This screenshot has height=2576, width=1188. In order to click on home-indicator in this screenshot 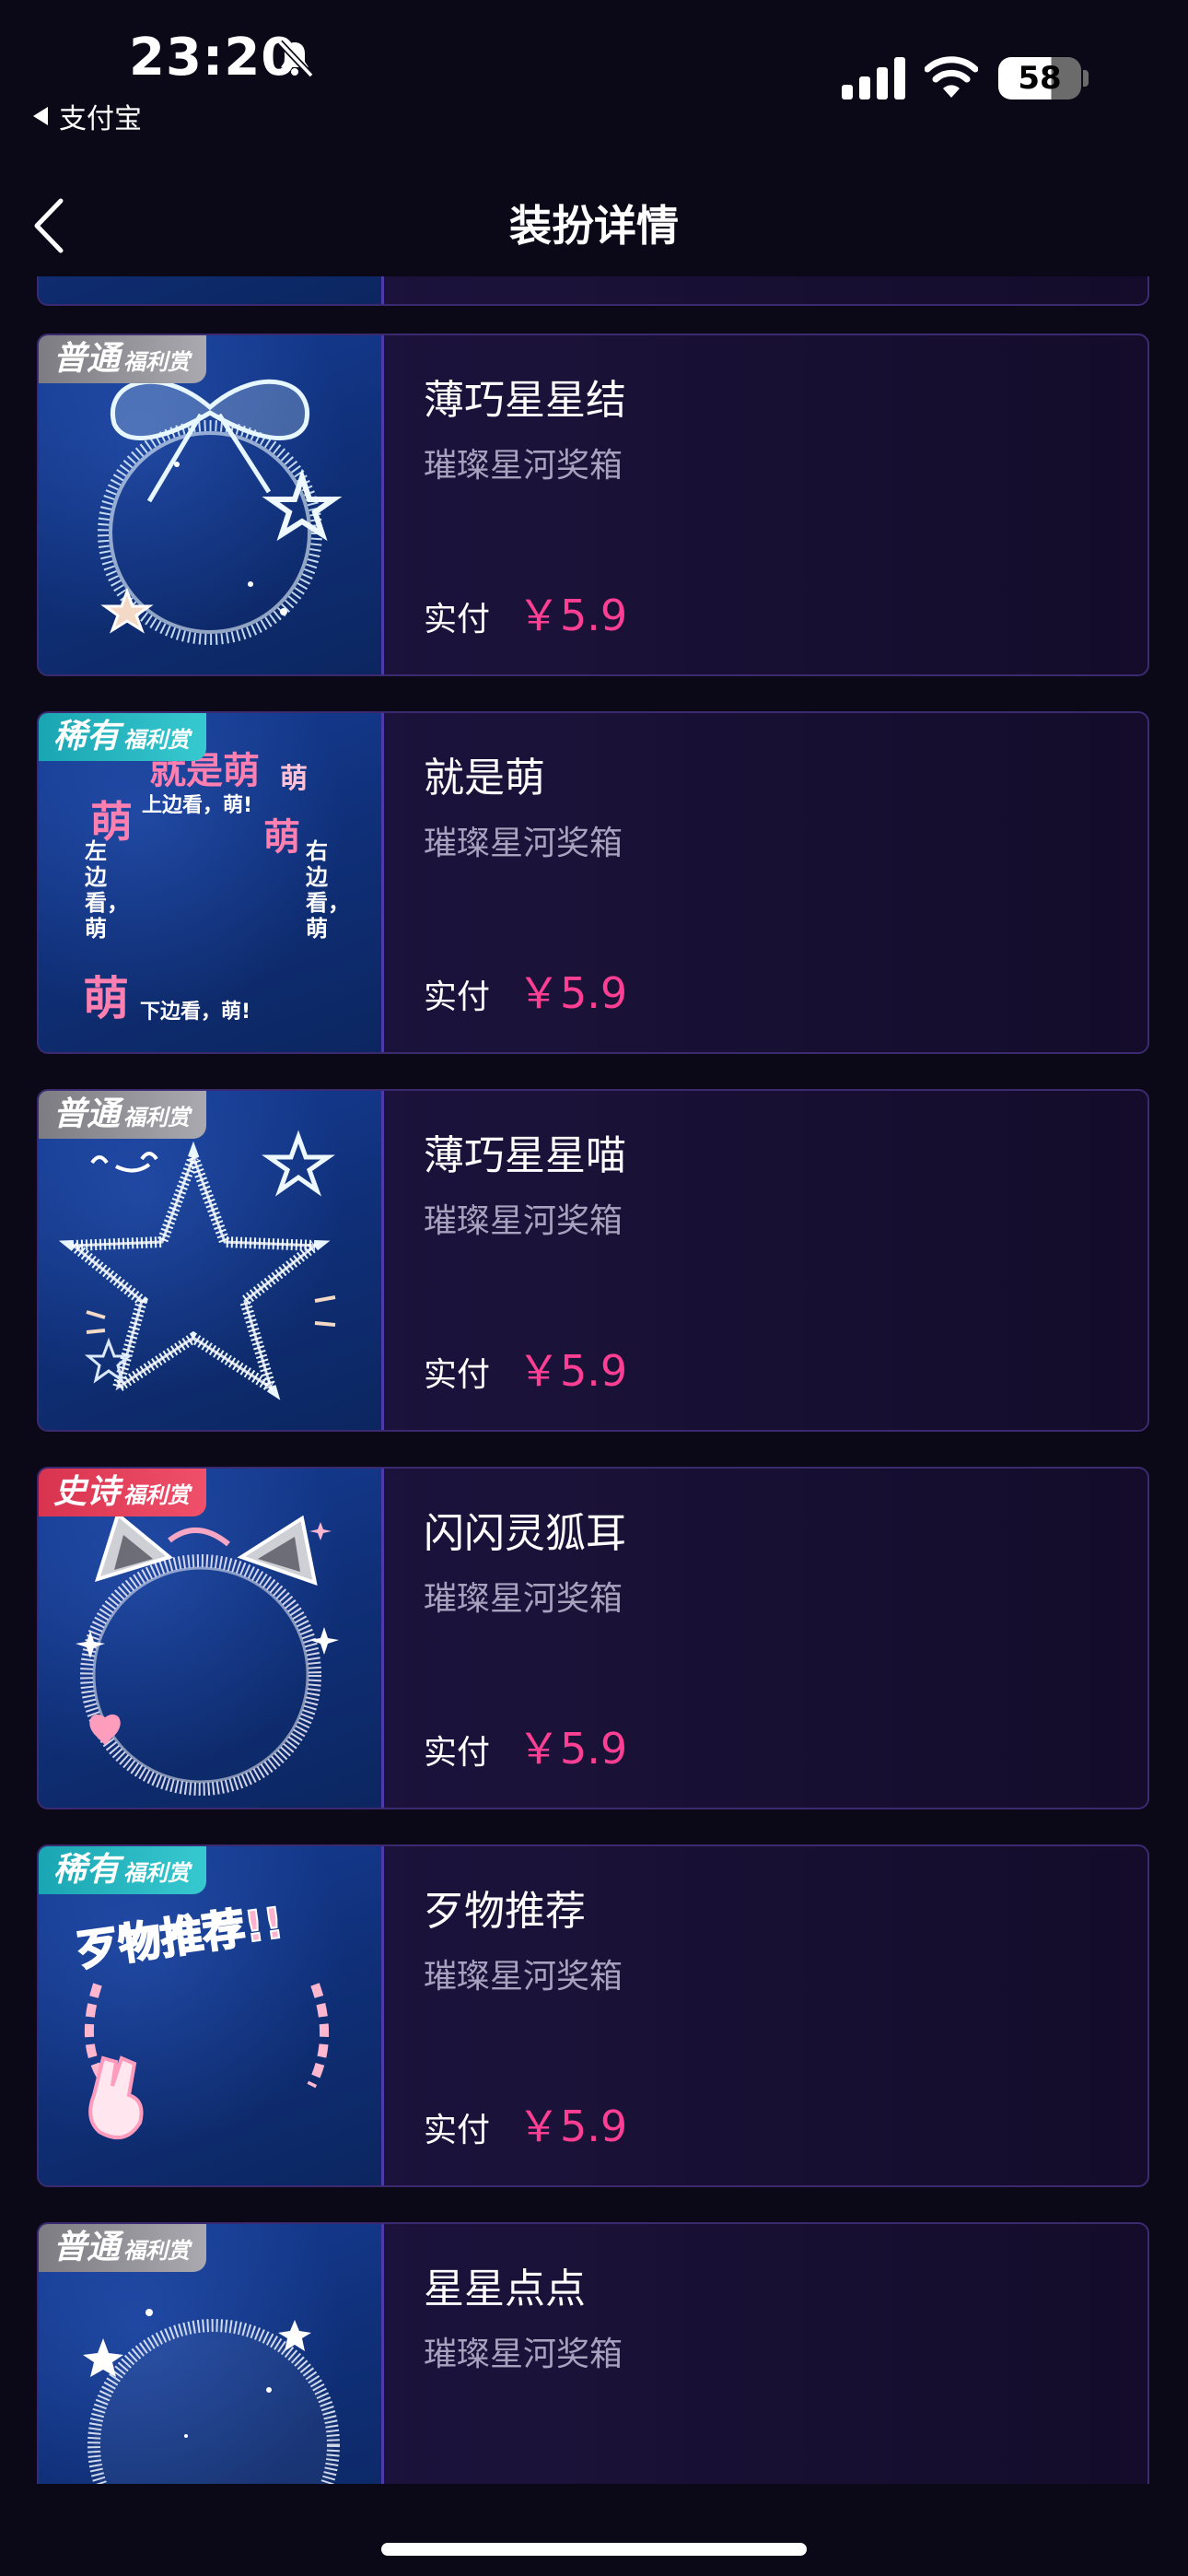, I will do `click(594, 2549)`.